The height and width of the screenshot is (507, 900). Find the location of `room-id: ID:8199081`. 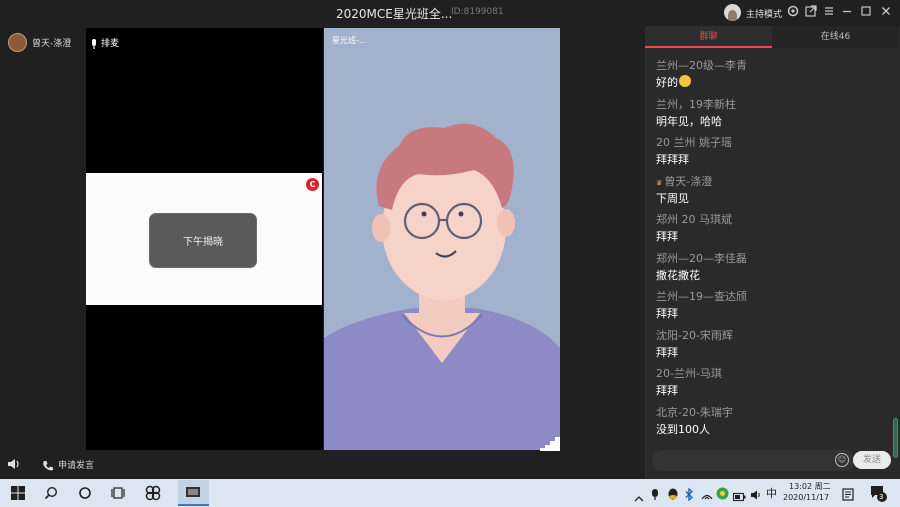

room-id: ID:8199081 is located at coordinates (477, 12).